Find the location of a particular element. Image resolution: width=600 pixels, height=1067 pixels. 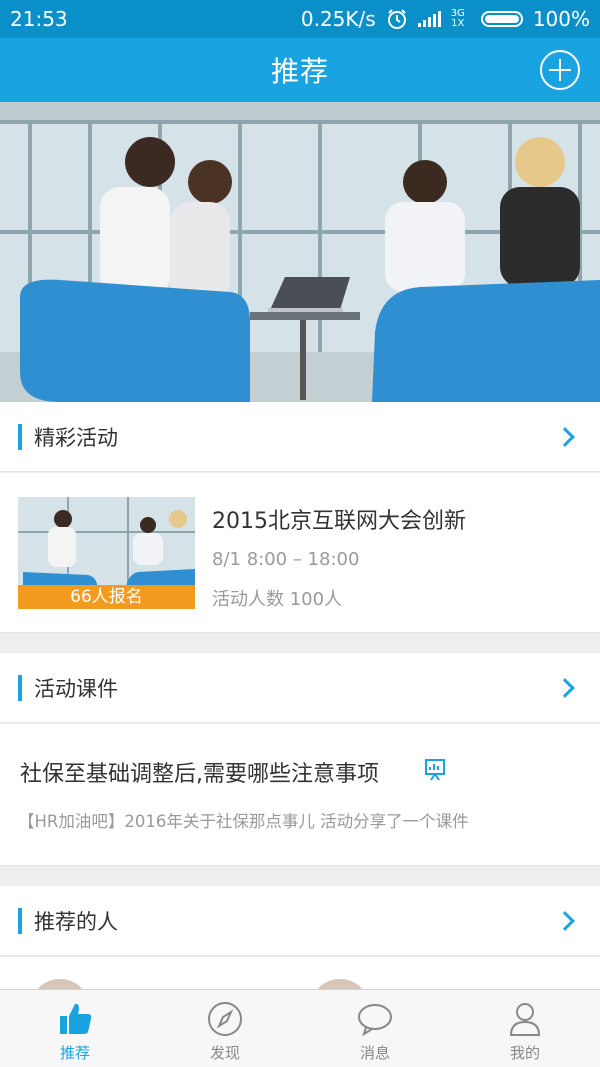

alarm-icon is located at coordinates (396, 19).